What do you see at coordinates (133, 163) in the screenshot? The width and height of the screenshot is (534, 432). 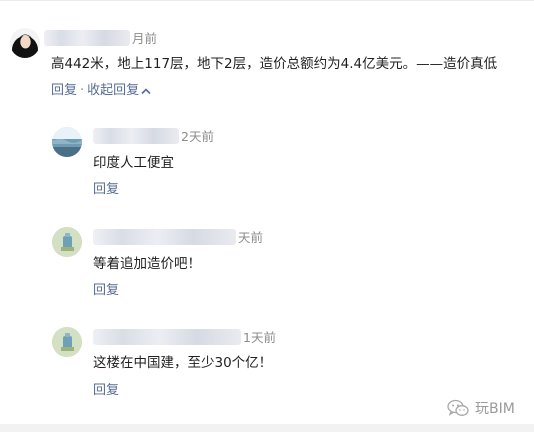 I see `reply-text: 印度人工便宜` at bounding box center [133, 163].